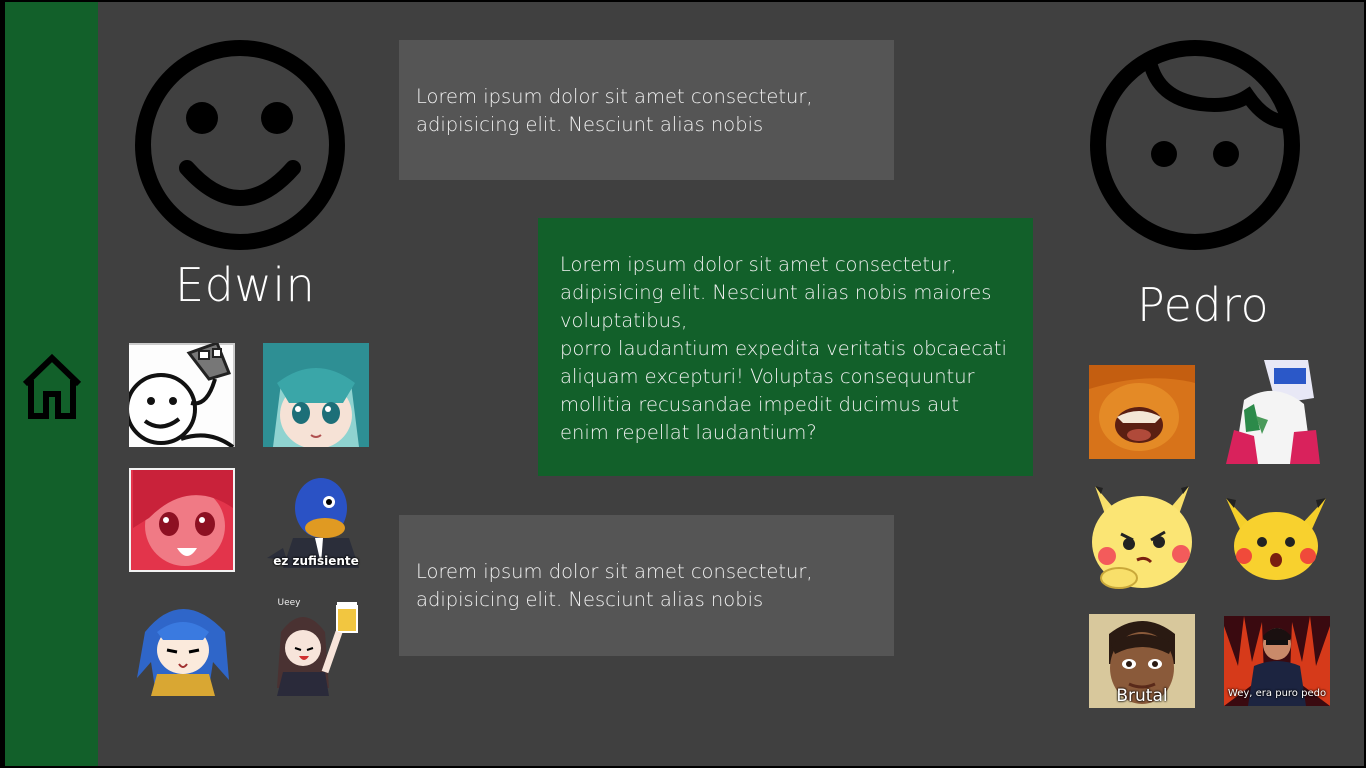  I want to click on home-icon, so click(52, 386).